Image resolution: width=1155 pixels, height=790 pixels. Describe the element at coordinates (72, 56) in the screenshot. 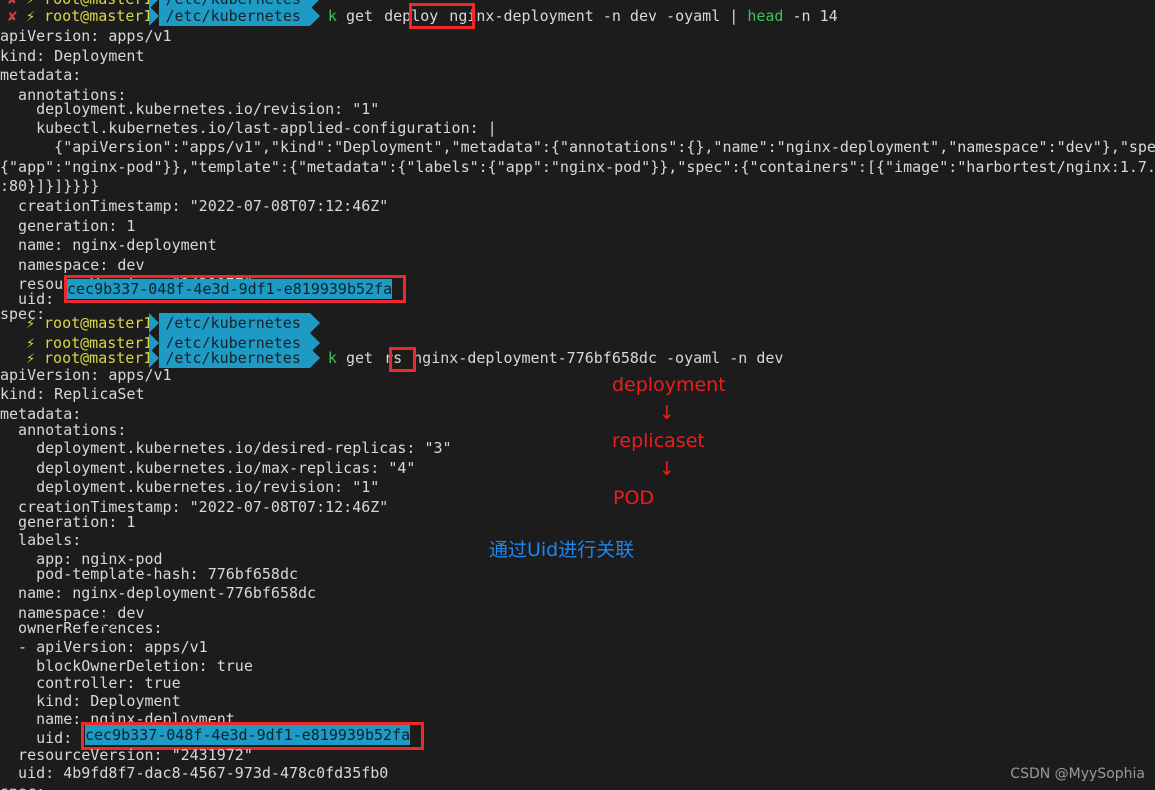

I see `output-line: kind: Deployment` at that location.